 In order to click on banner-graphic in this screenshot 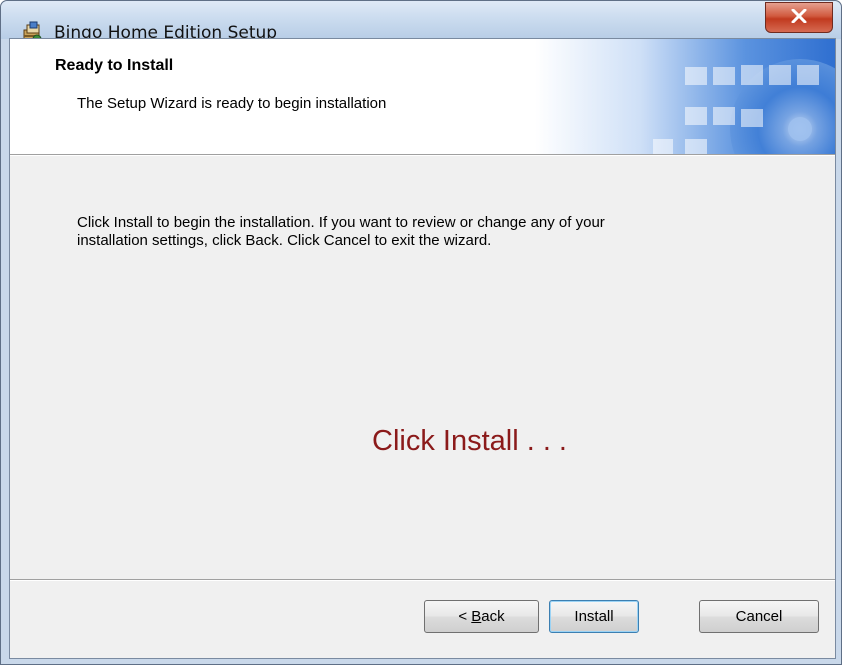, I will do `click(685, 96)`.